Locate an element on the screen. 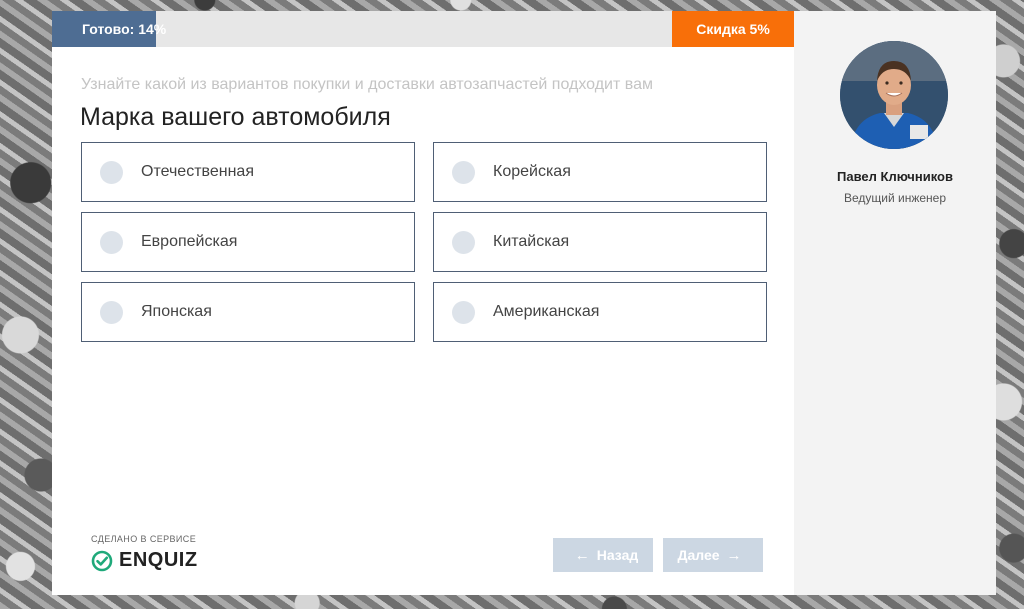 This screenshot has height=609, width=1024. avatar-photo is located at coordinates (894, 95).